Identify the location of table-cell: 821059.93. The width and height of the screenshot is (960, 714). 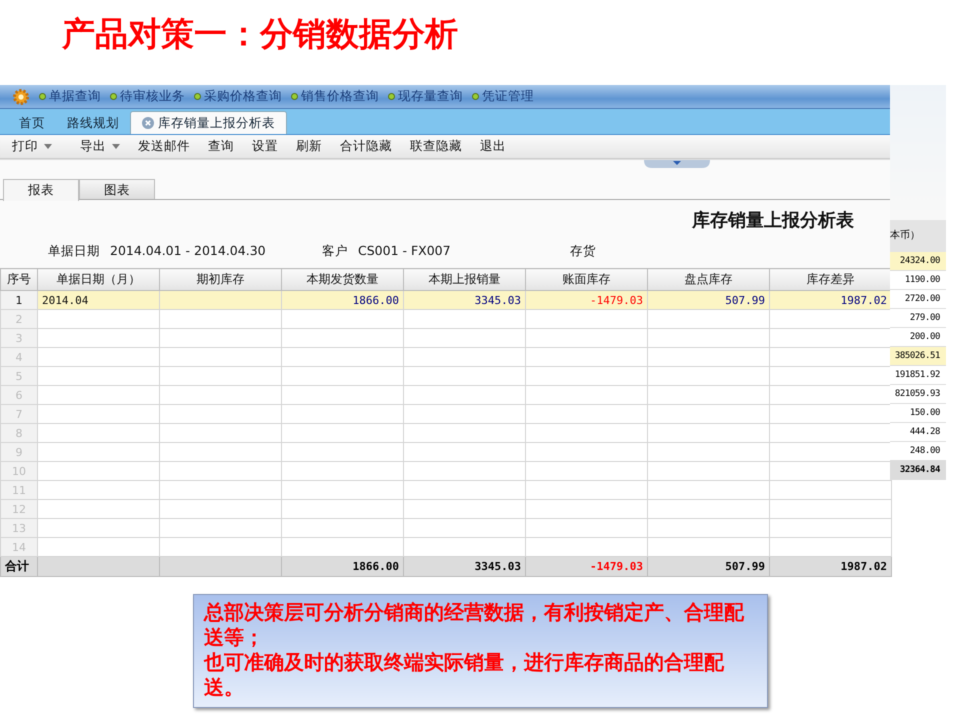
(918, 394).